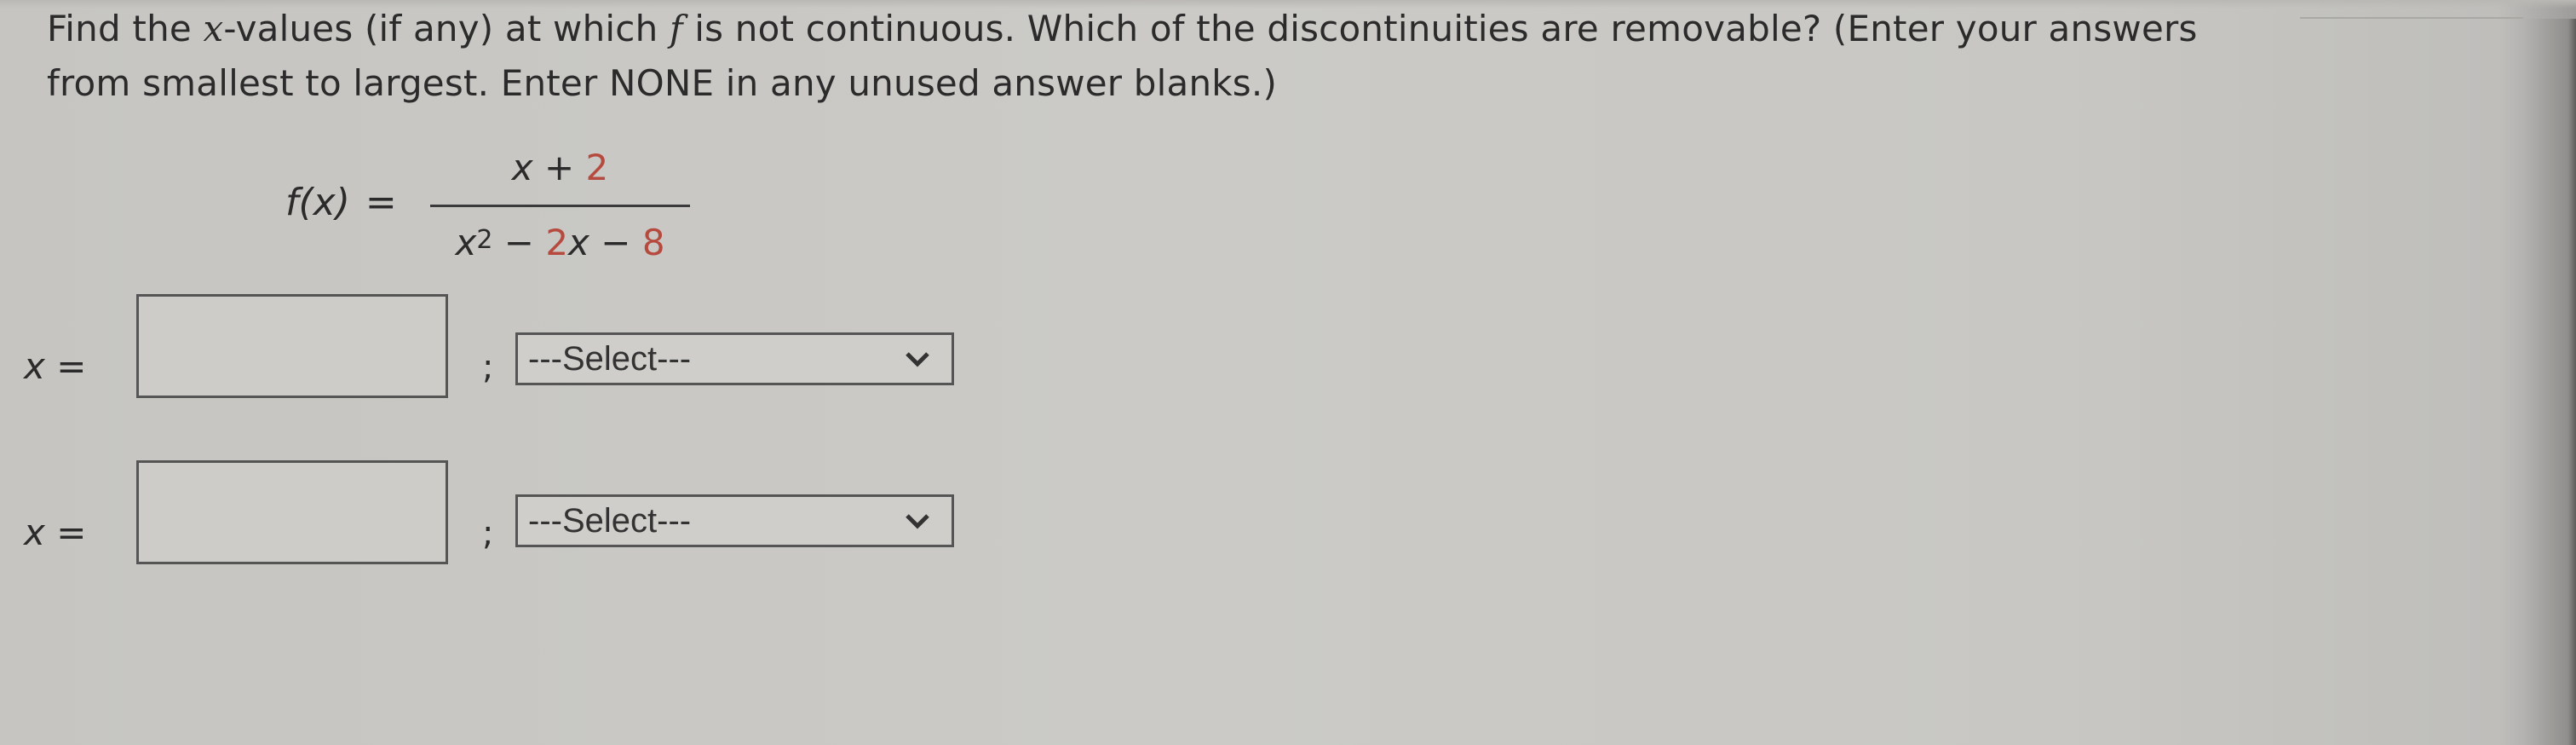  Describe the element at coordinates (735, 520) in the screenshot. I see `removable-select-2: ---Select---` at that location.